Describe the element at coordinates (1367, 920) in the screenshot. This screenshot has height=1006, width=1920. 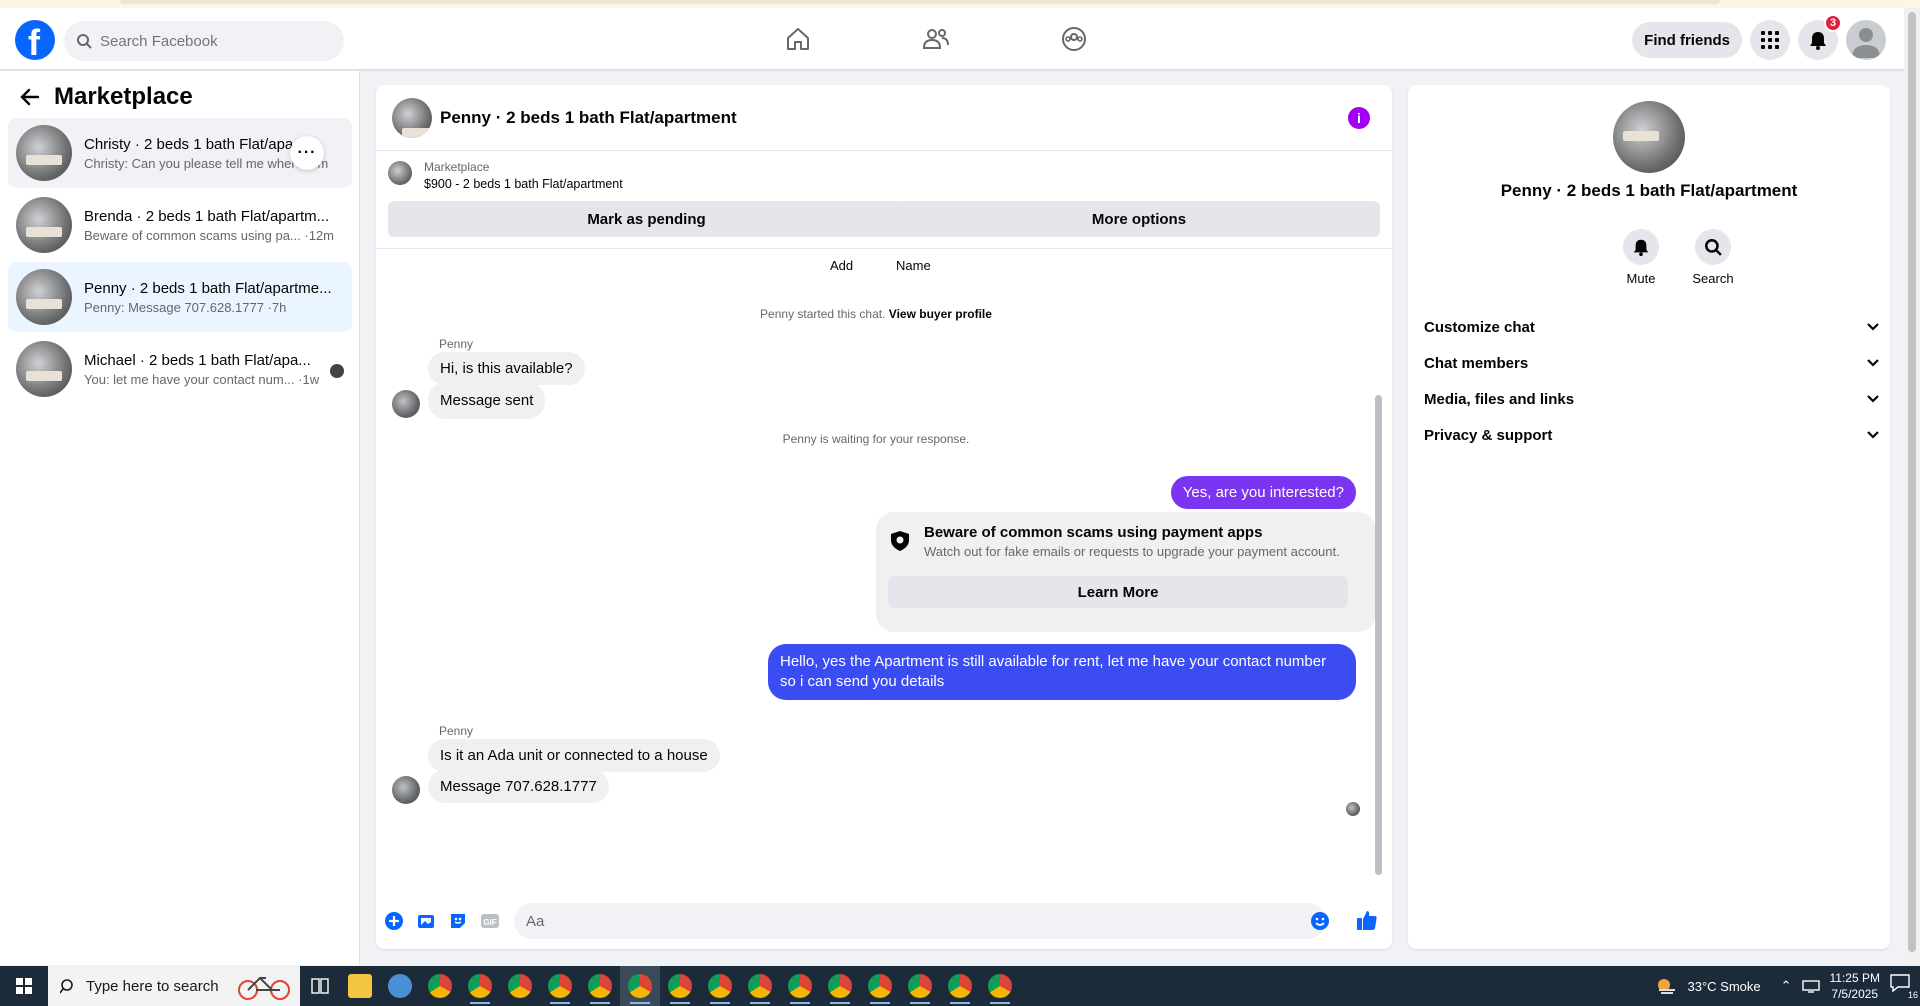
I see `thumbs-up-icon` at that location.